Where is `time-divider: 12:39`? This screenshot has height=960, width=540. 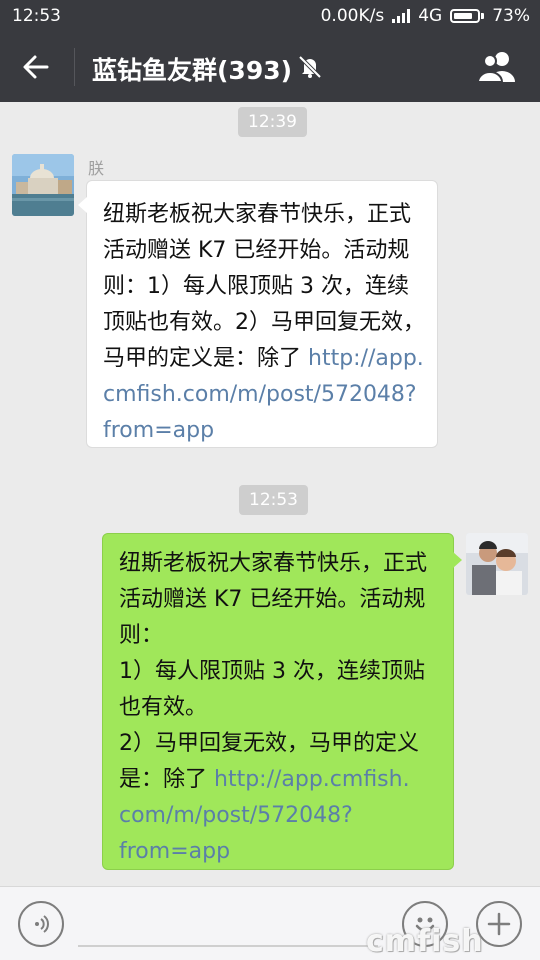 time-divider: 12:39 is located at coordinates (272, 122).